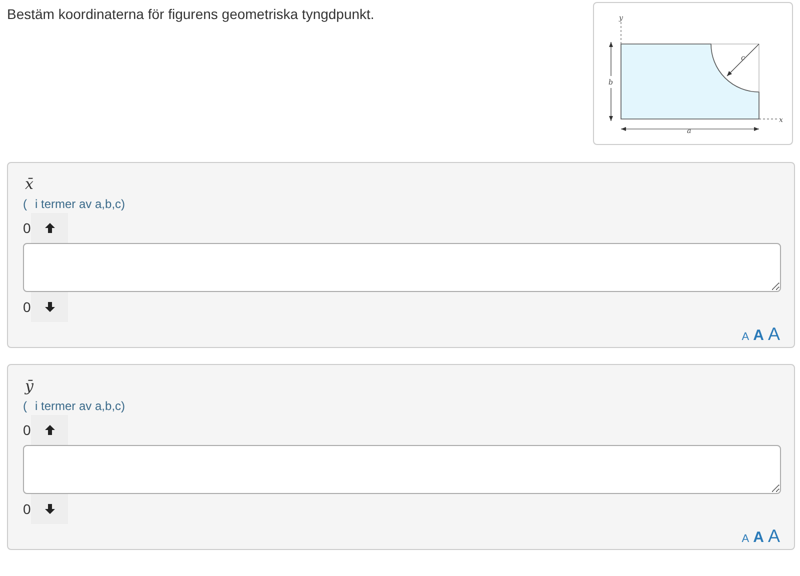 The height and width of the screenshot is (576, 800). Describe the element at coordinates (29, 387) in the screenshot. I see `variable-label: ȳ` at that location.